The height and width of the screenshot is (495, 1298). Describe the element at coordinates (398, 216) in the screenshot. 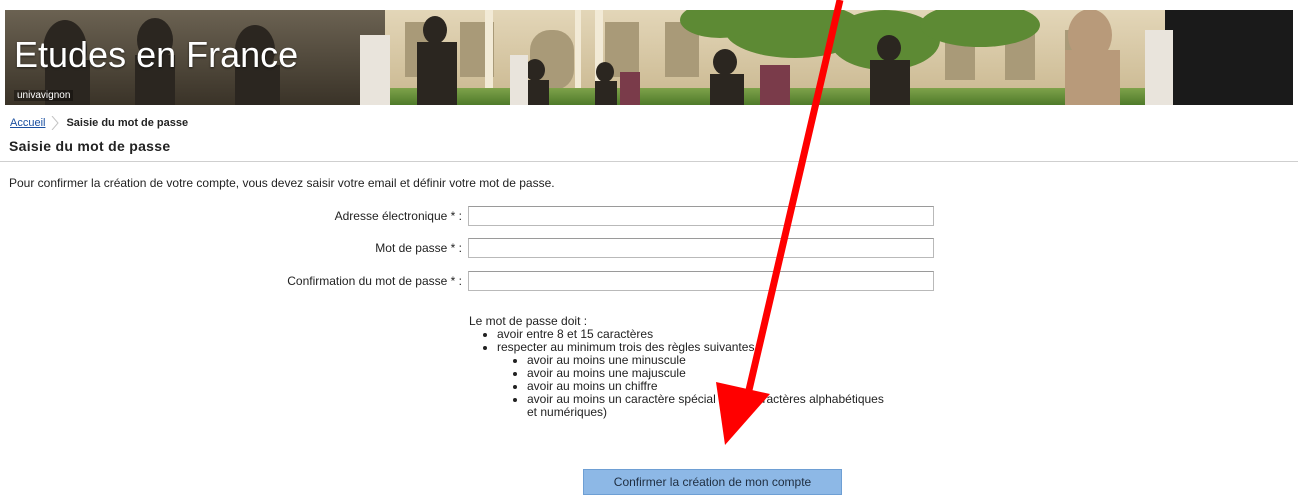

I see `email-label: Adresse électronique * :` at that location.